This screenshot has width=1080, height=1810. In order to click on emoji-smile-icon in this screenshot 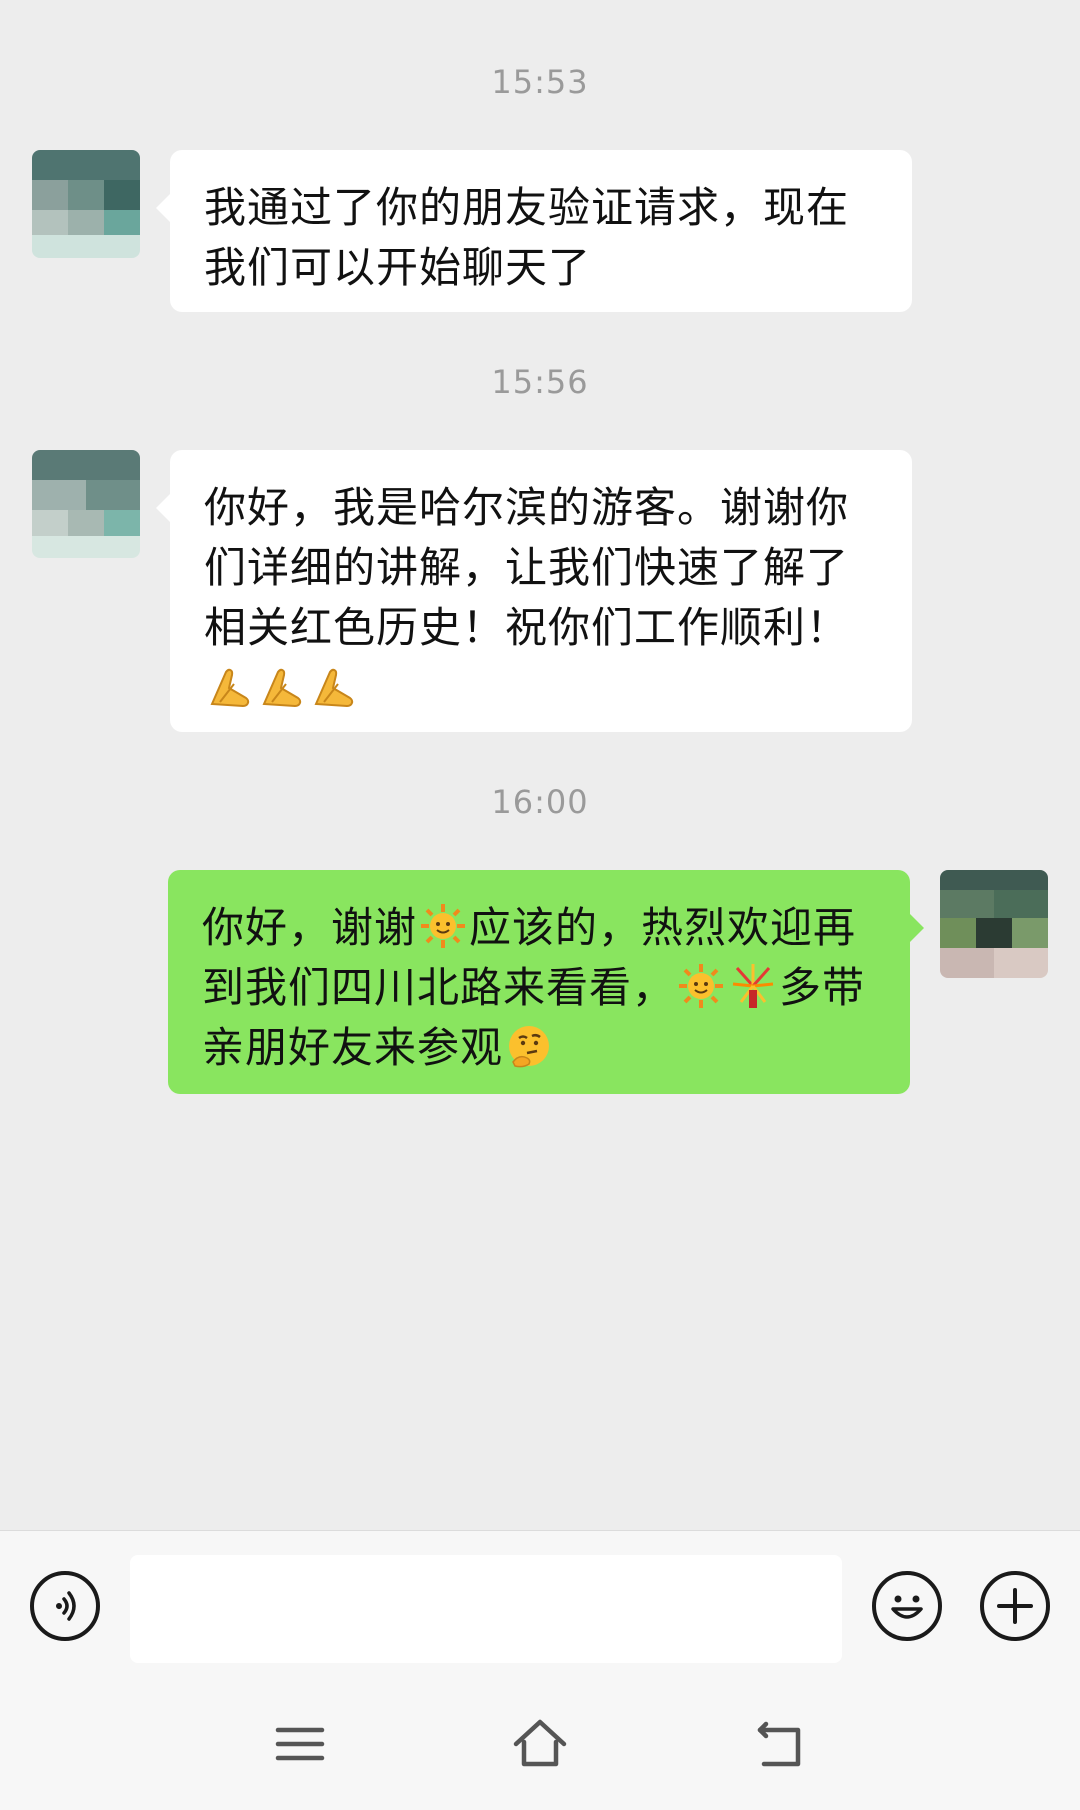, I will do `click(907, 1607)`.